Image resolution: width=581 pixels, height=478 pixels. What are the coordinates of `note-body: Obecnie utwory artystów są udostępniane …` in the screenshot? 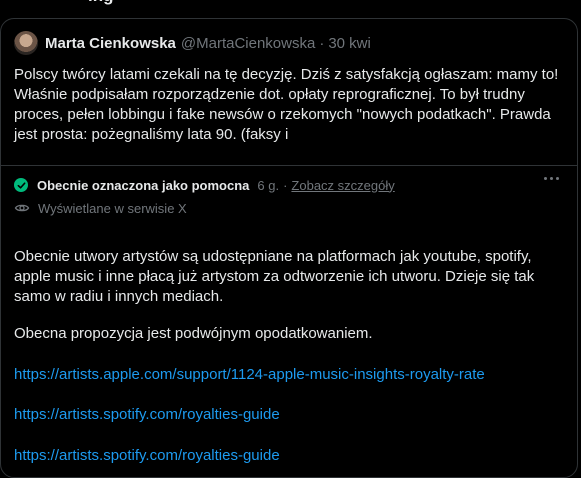 It's located at (292, 277).